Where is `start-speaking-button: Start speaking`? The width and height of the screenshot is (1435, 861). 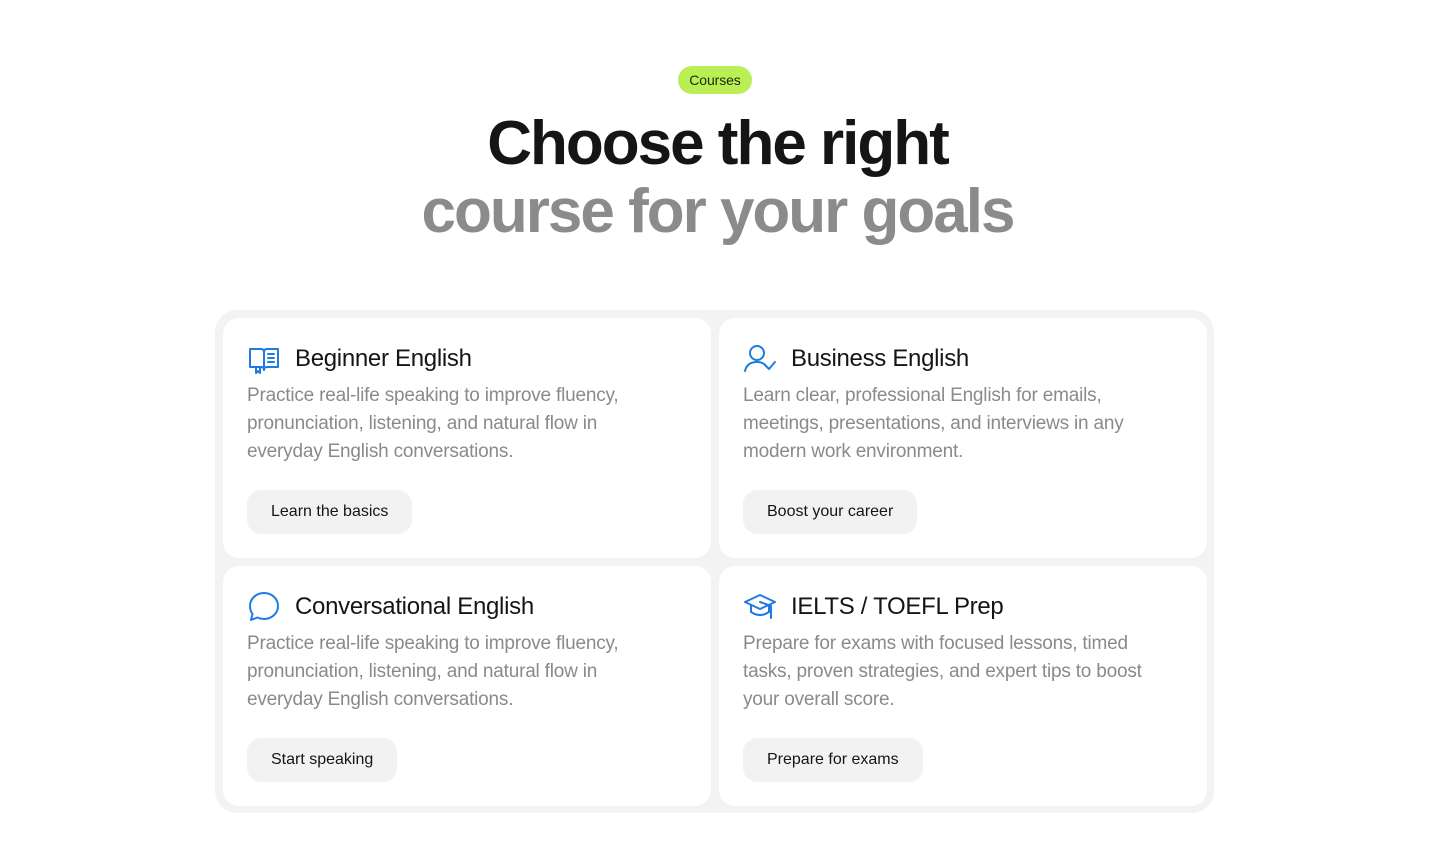
start-speaking-button: Start speaking is located at coordinates (322, 760).